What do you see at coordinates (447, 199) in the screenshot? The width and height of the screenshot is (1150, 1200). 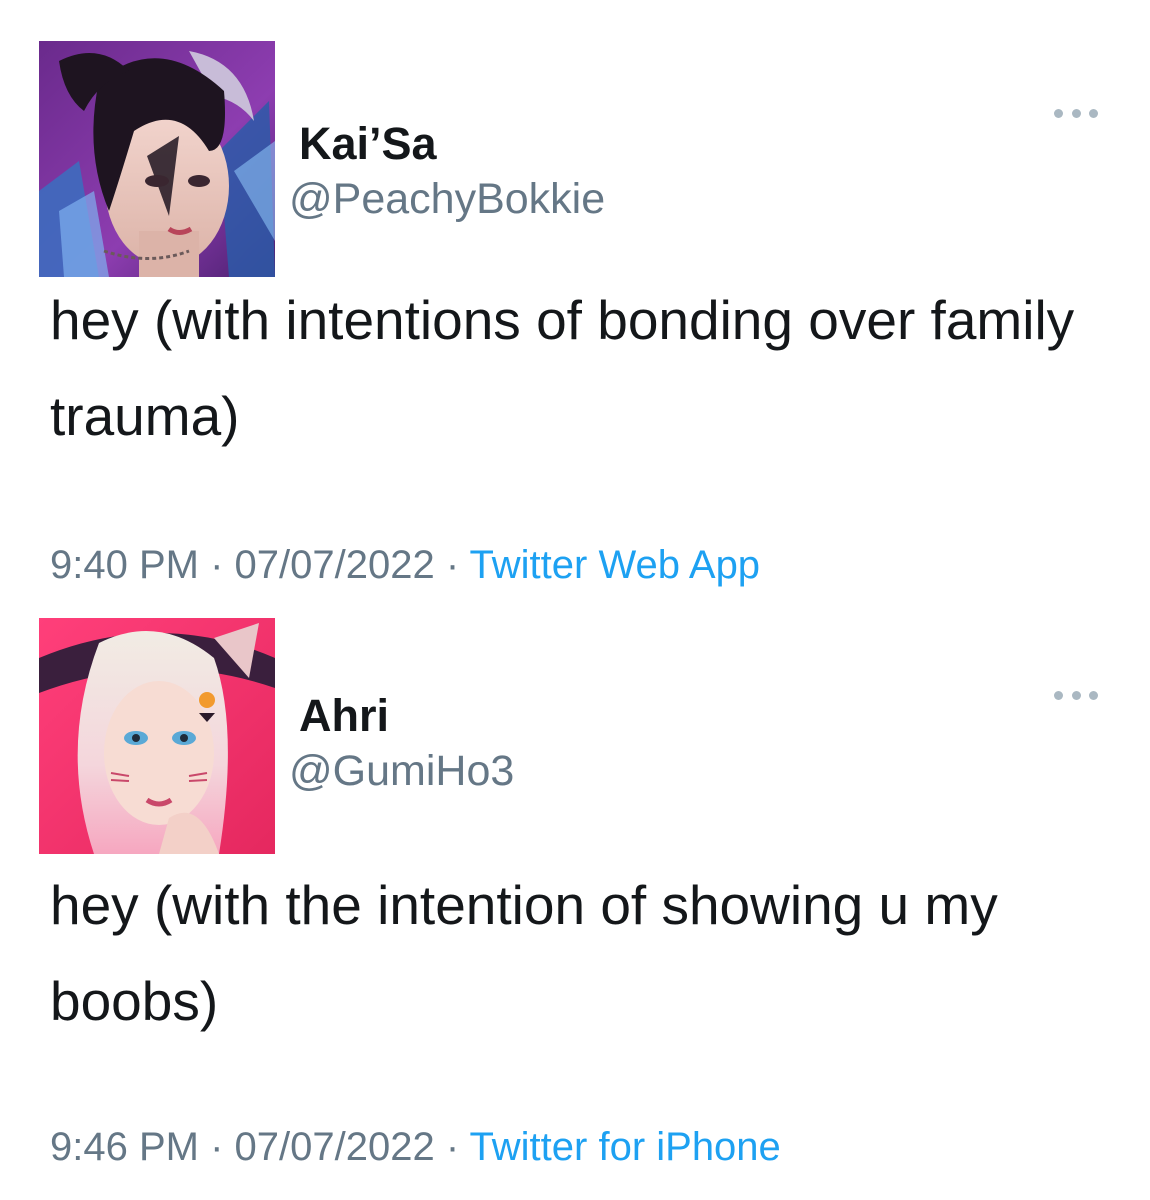 I see `user-handle: @PeachyBokkie` at bounding box center [447, 199].